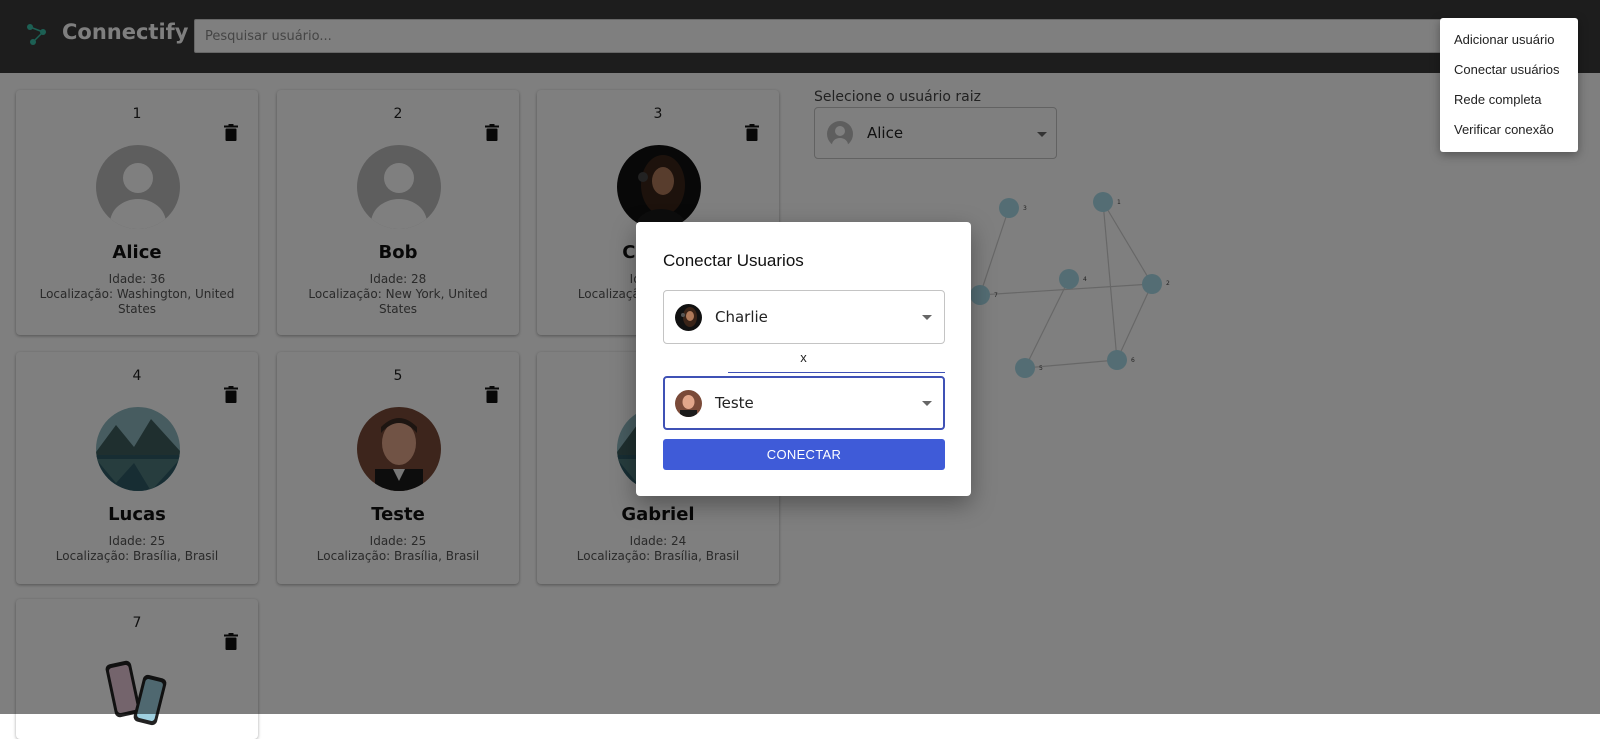 This screenshot has width=1600, height=739. I want to click on divider, so click(836, 372).